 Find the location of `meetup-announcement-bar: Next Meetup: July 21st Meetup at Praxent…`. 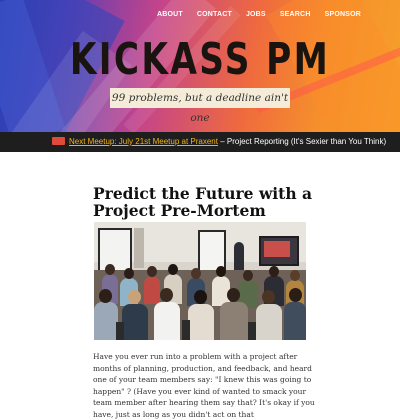

meetup-announcement-bar: Next Meetup: July 21st Meetup at Praxent… is located at coordinates (200, 142).